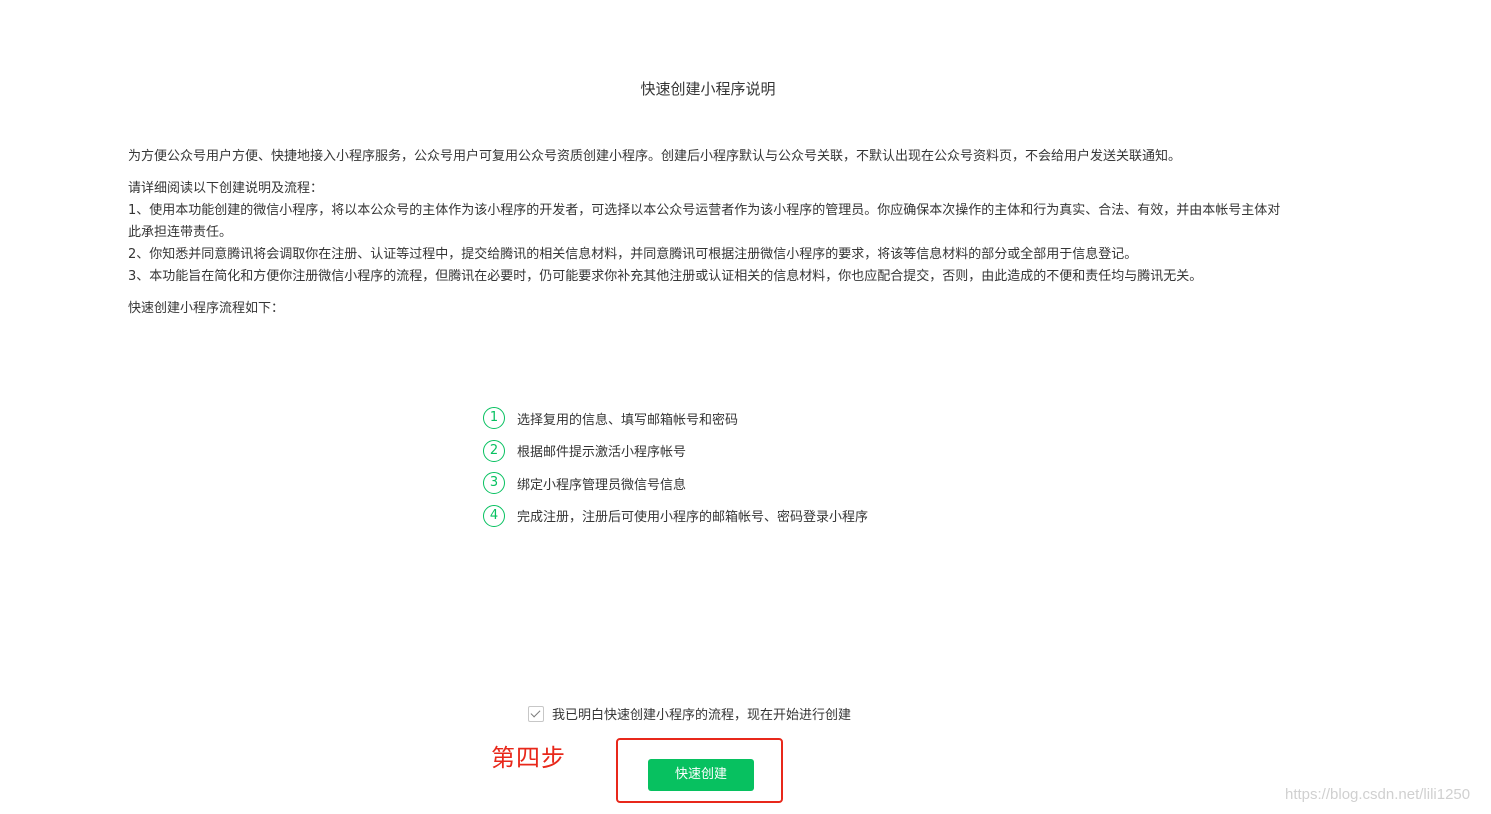 The width and height of the screenshot is (1491, 814). I want to click on step-text: 根据邮件提示激活小程序帐号, so click(602, 453).